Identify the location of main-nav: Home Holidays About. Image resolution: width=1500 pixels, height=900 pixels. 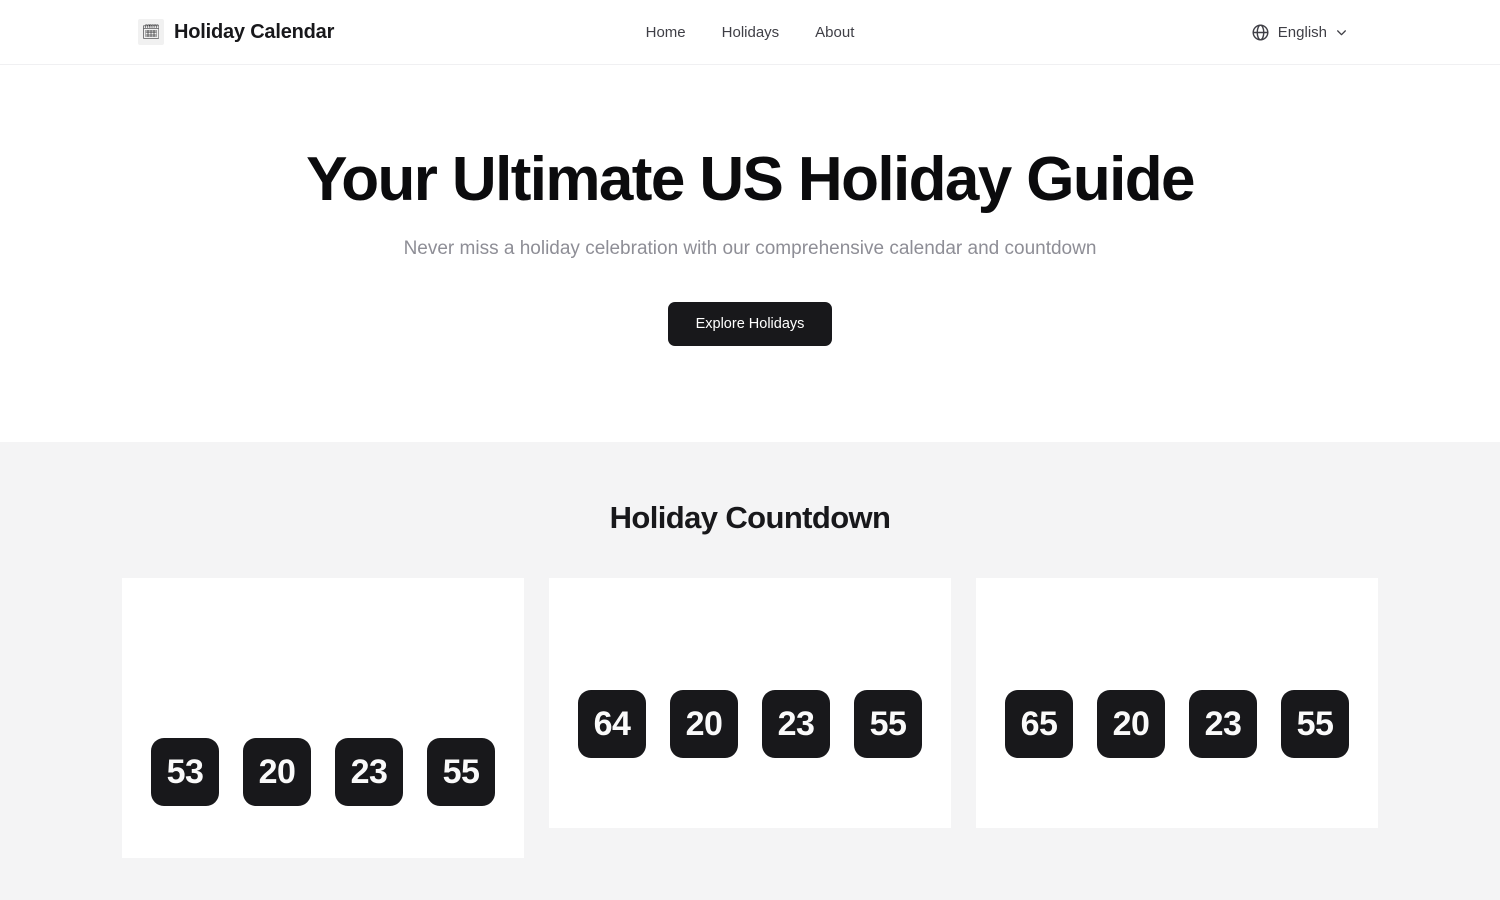
(750, 32).